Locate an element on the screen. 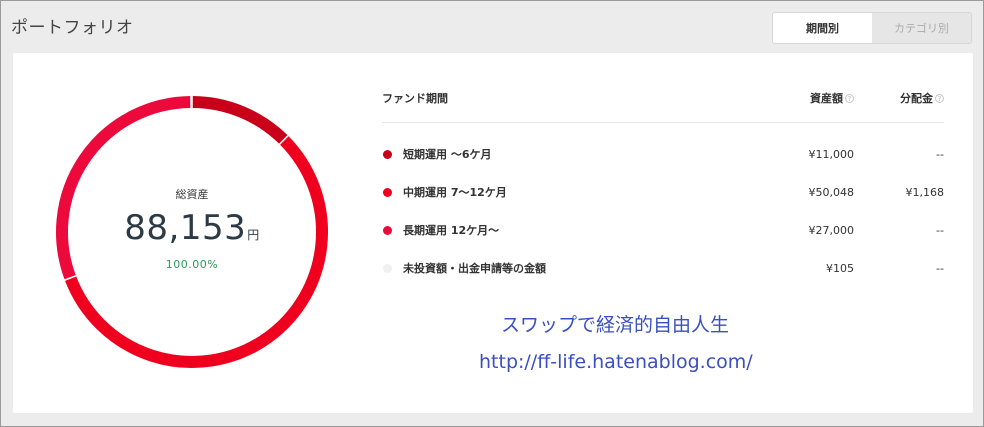  currency-unit: 円 is located at coordinates (253, 234).